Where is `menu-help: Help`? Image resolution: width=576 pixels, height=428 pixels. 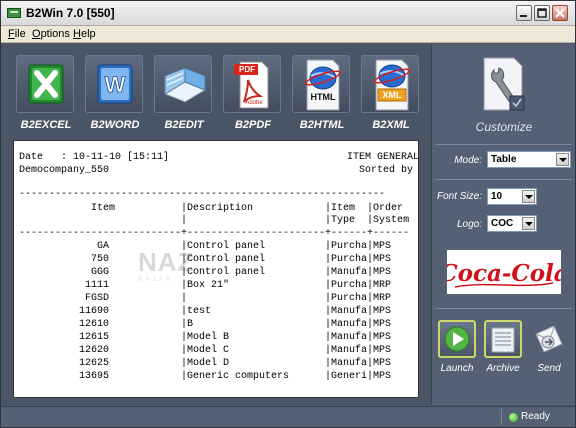
menu-help: Help is located at coordinates (84, 34).